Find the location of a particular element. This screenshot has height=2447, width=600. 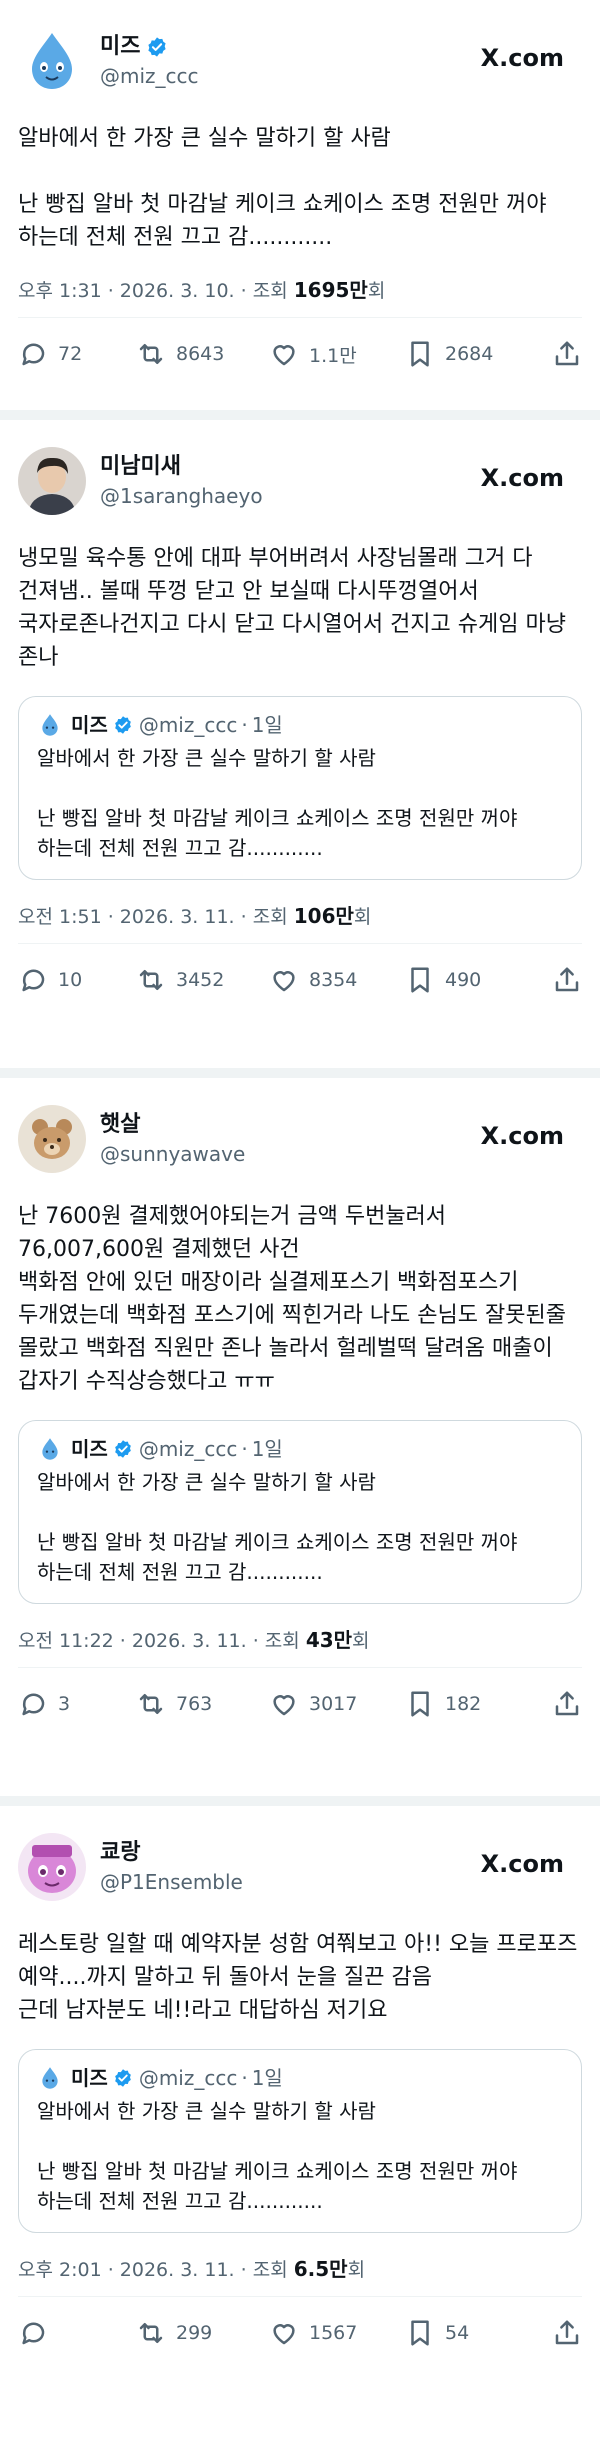

display-name: 미즈 is located at coordinates (120, 47).